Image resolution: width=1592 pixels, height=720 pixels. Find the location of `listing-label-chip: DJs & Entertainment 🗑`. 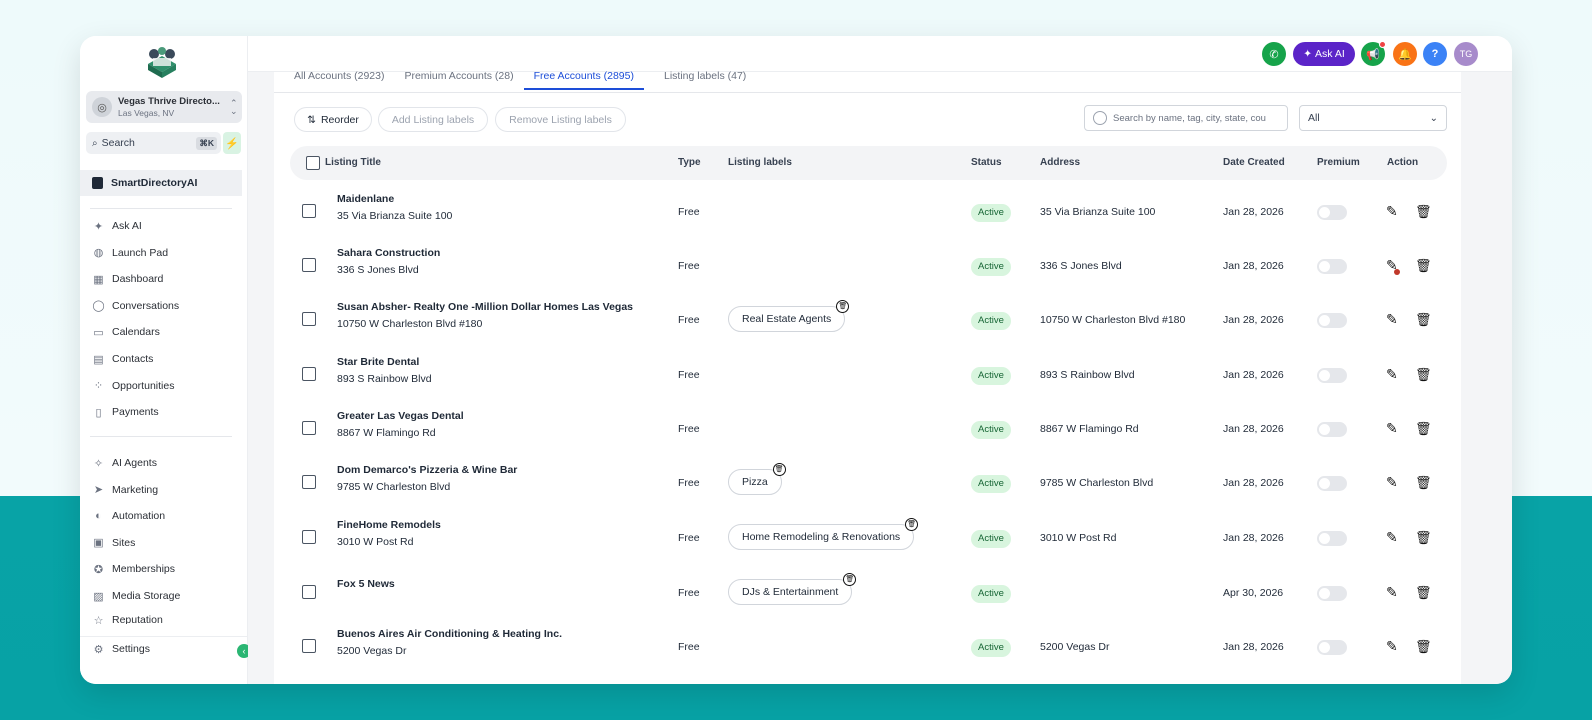

listing-label-chip: DJs & Entertainment 🗑 is located at coordinates (792, 589).